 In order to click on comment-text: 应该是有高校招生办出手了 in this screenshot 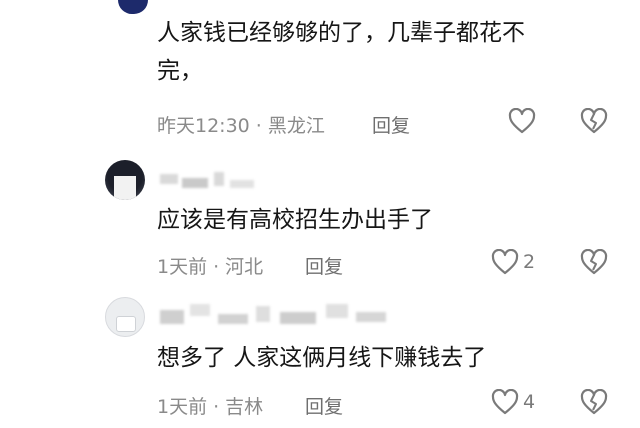, I will do `click(295, 220)`.